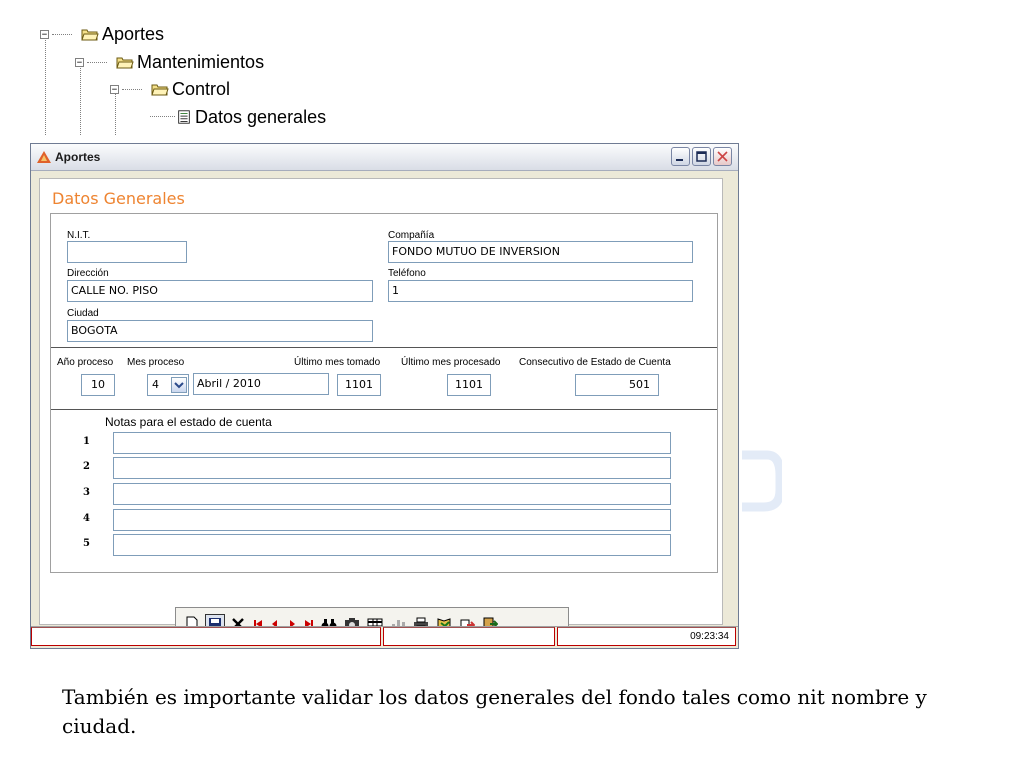  I want to click on anio-proceso-label: Año proceso, so click(85, 362).